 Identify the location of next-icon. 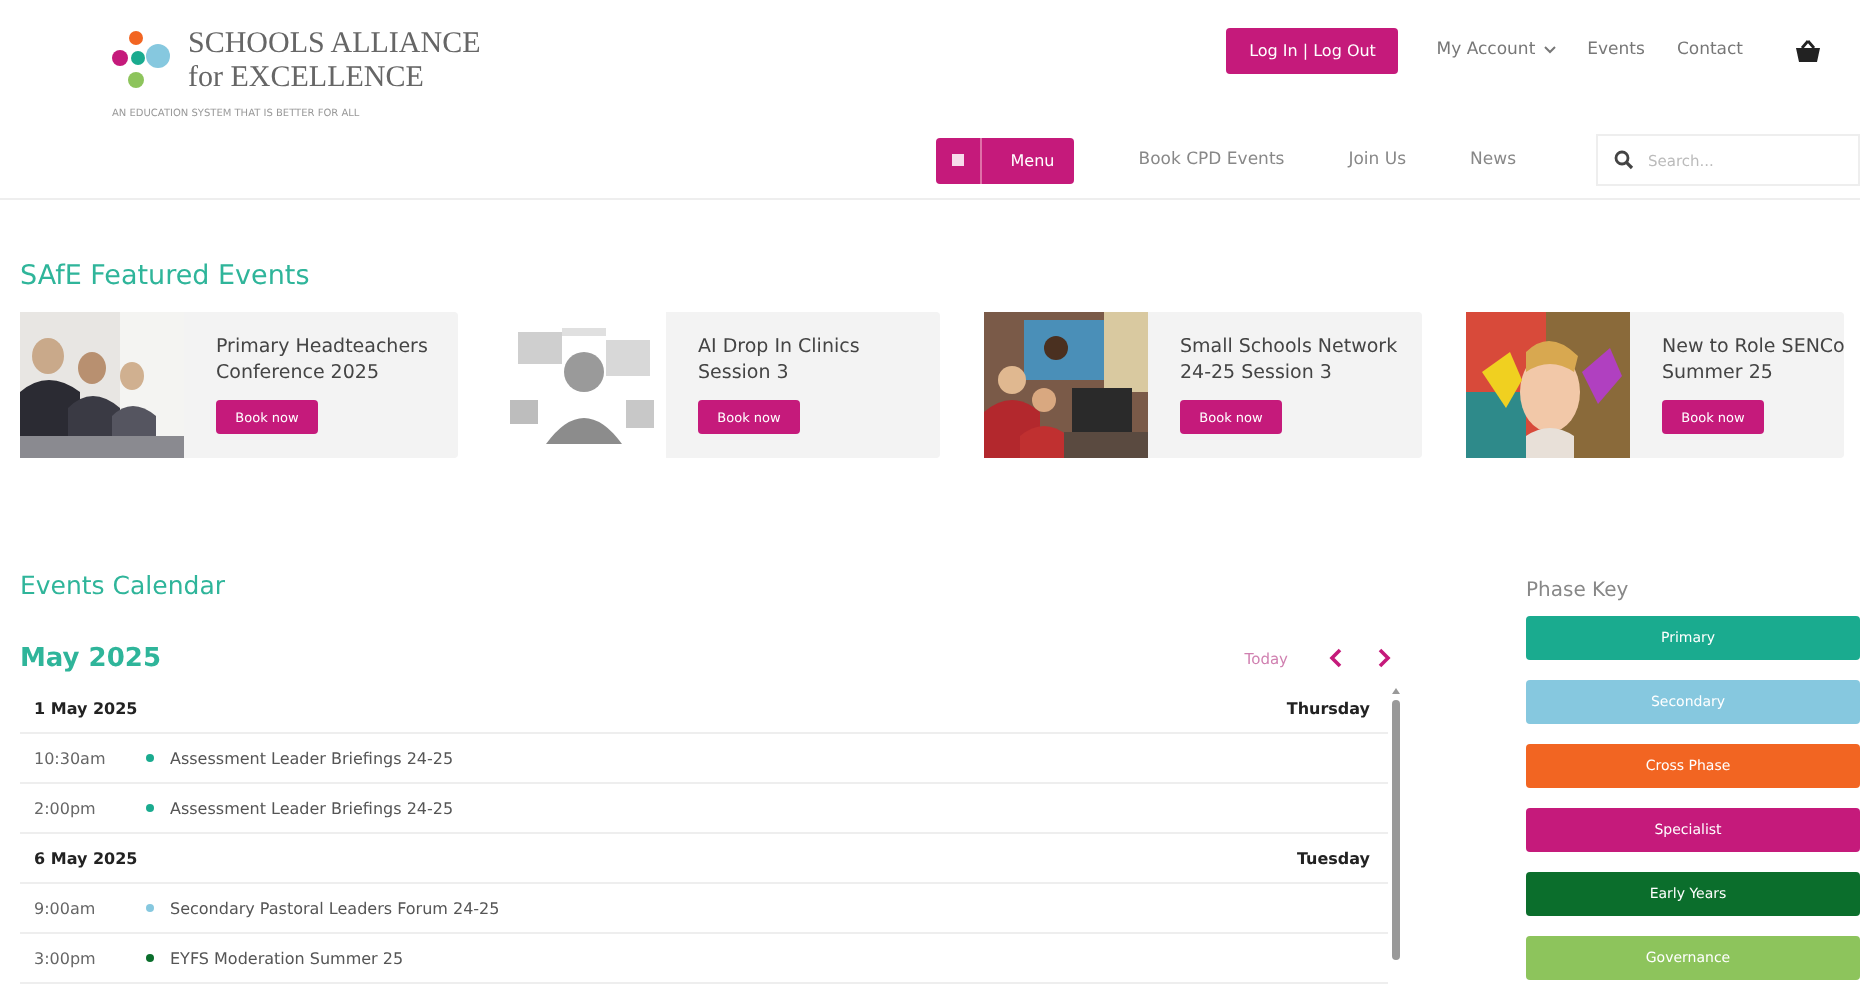
(1384, 658).